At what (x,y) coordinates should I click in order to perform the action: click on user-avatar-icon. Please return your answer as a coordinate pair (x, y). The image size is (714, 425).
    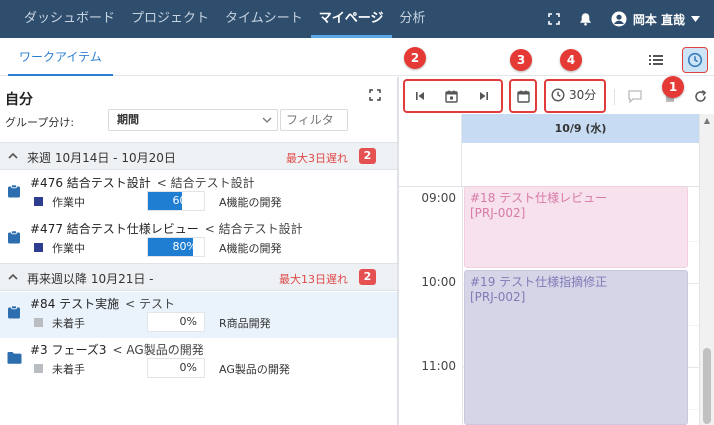
    Looking at the image, I should click on (619, 19).